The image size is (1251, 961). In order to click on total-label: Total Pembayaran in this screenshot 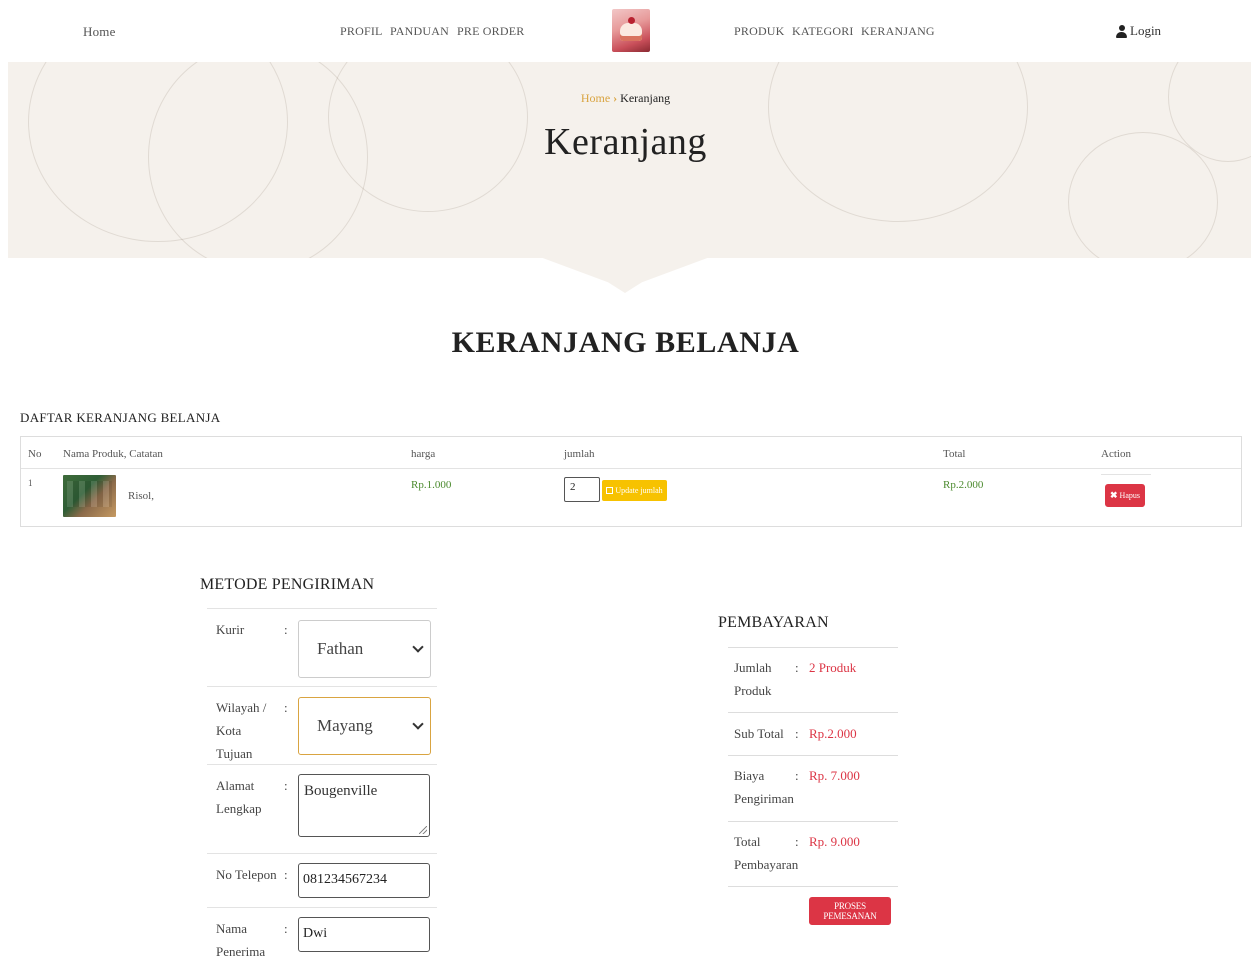, I will do `click(766, 853)`.